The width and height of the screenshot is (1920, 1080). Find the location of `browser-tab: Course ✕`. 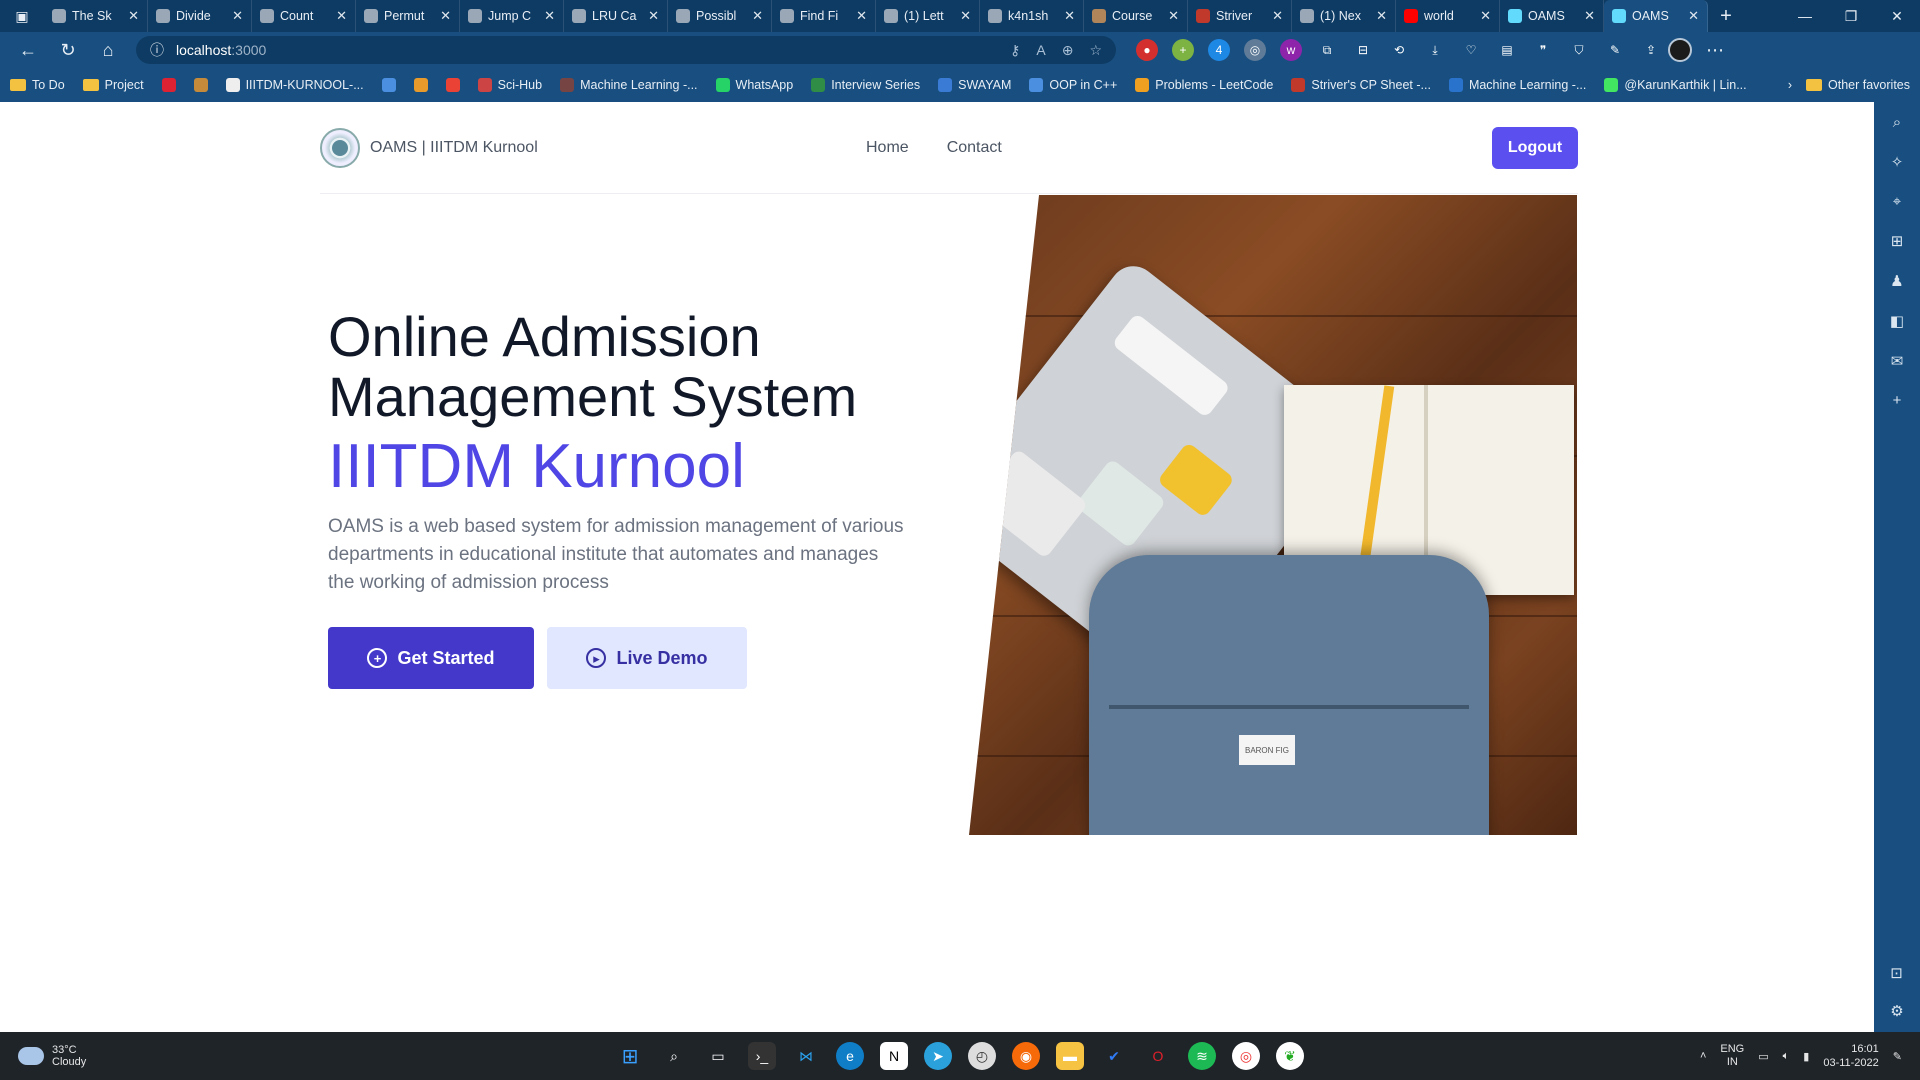

browser-tab: Course ✕ is located at coordinates (1136, 16).